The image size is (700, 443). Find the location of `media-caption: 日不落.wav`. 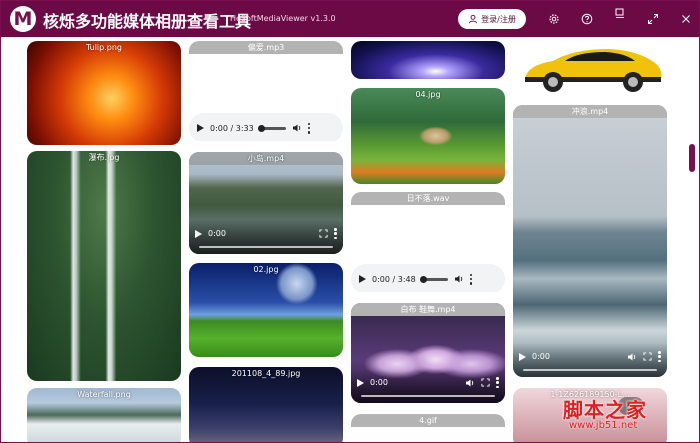

media-caption: 日不落.wav is located at coordinates (428, 198).